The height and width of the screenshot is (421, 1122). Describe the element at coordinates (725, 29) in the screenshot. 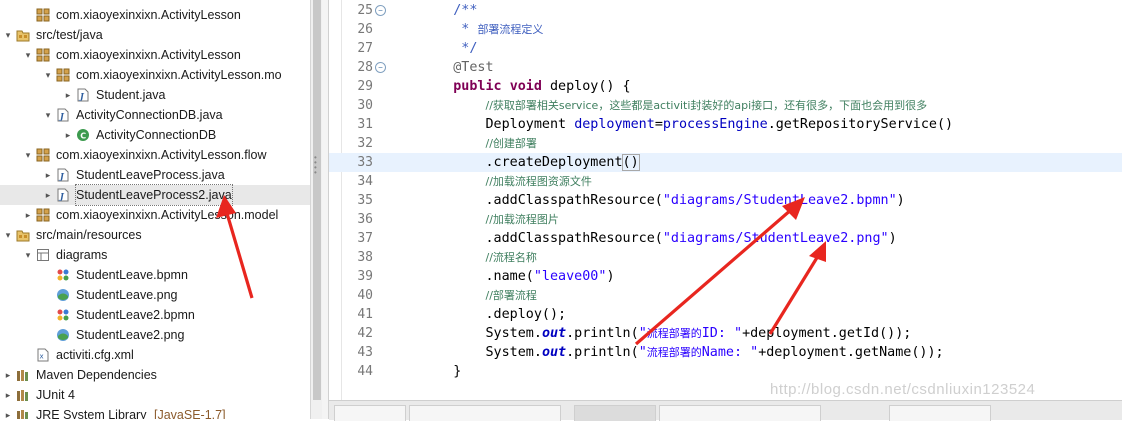

I see `code-line: 26 * 部署流程定义` at that location.